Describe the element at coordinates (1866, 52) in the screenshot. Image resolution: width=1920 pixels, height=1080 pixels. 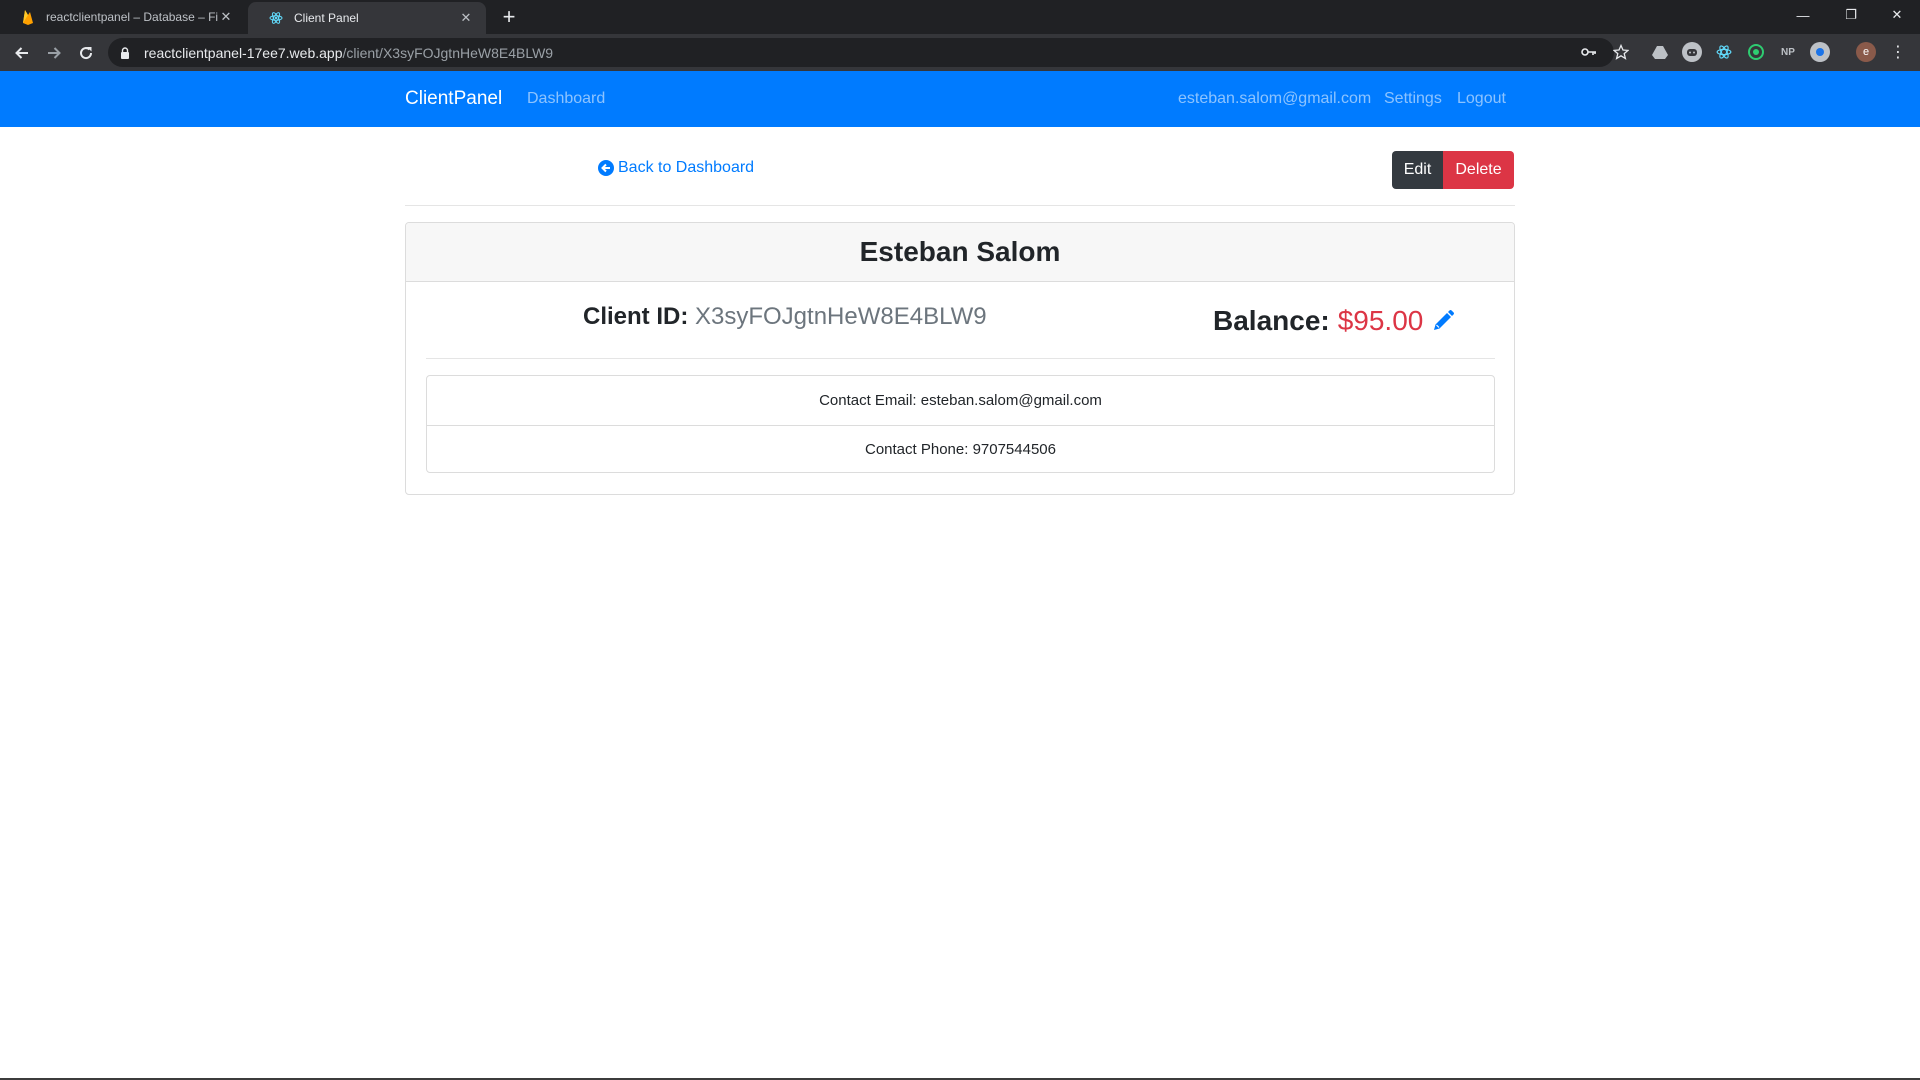
I see `profile-avatar: e` at that location.